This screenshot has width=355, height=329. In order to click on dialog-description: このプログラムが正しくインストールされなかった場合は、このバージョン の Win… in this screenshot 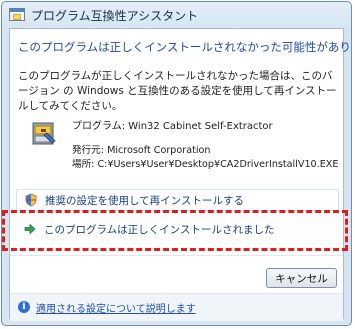, I will do `click(177, 91)`.